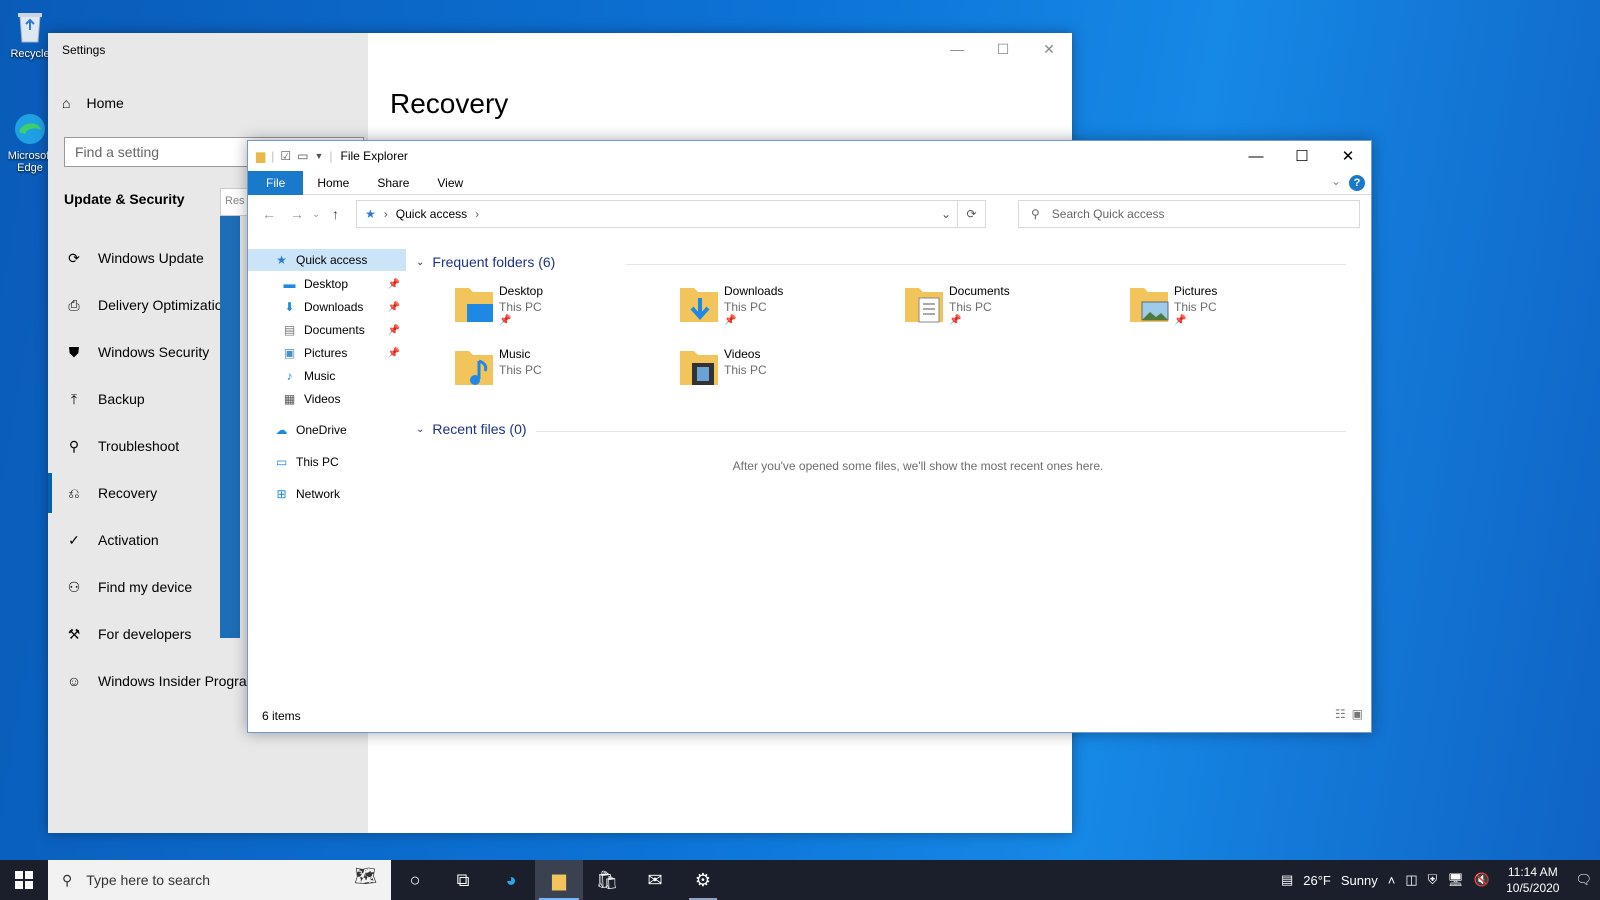 The height and width of the screenshot is (900, 1600). What do you see at coordinates (121, 399) in the screenshot?
I see `nav-label: Backup` at bounding box center [121, 399].